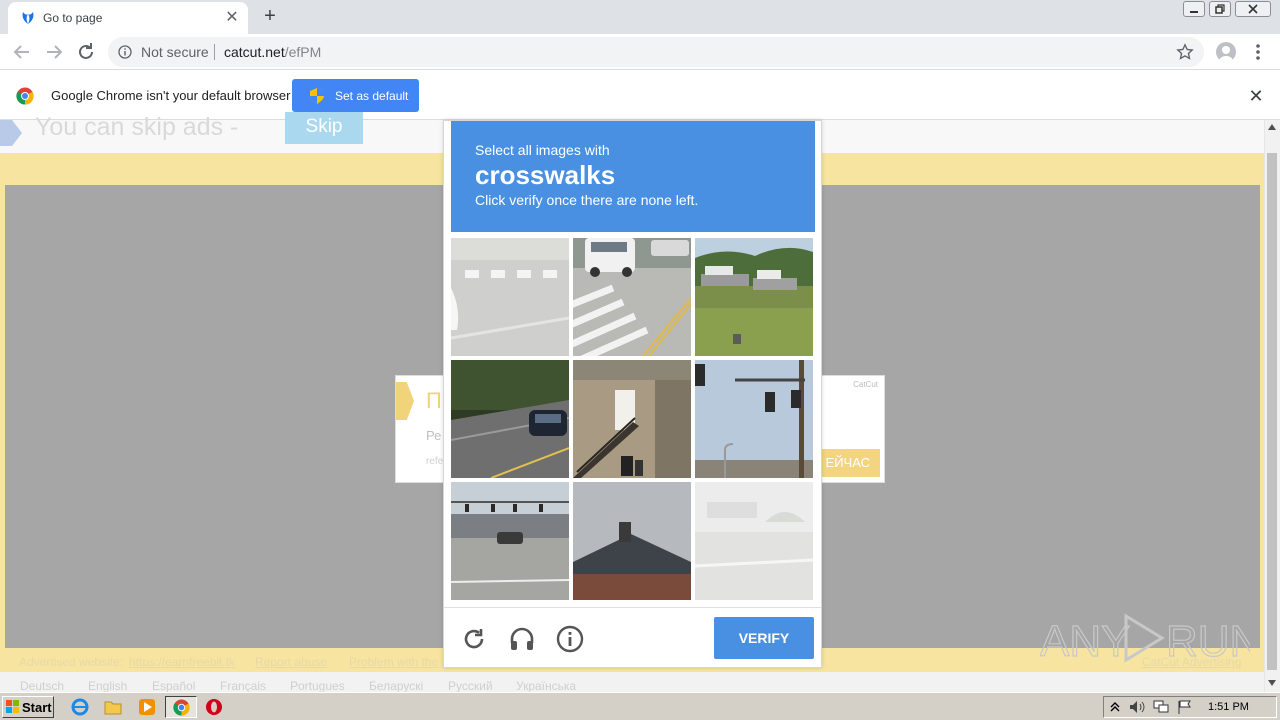 This screenshot has width=1280, height=720. Describe the element at coordinates (435, 461) in the screenshot. I see `ad-referral: refe` at that location.